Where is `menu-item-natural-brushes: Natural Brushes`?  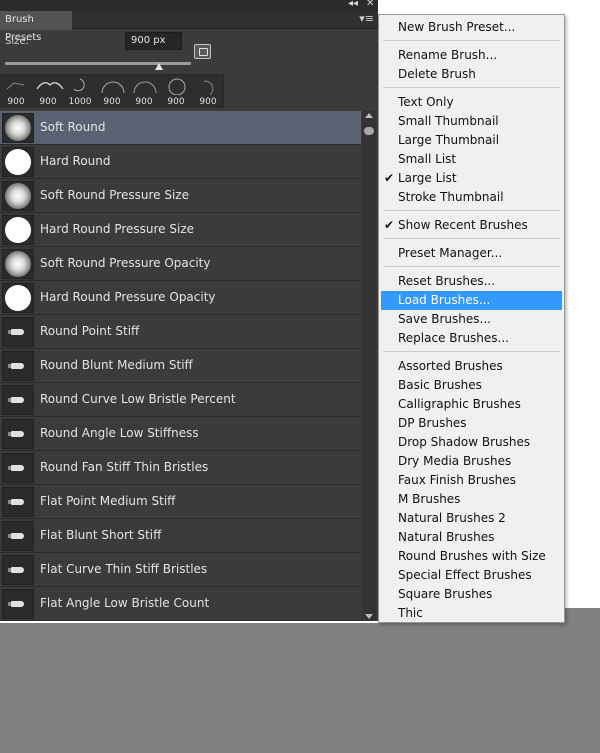
menu-item-natural-brushes: Natural Brushes is located at coordinates (471, 537).